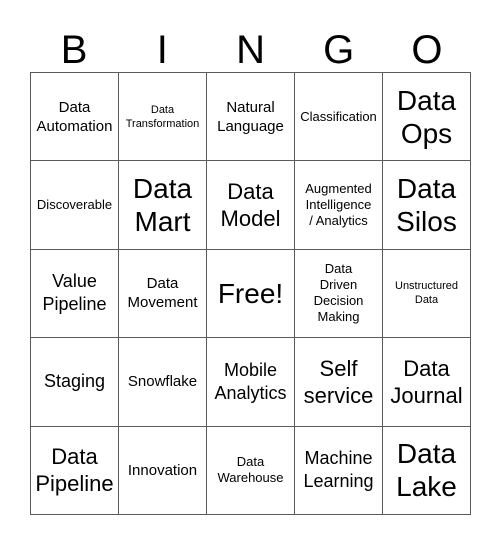 The image size is (500, 544). I want to click on bingo-cell-i1: Data Transformation, so click(163, 117).